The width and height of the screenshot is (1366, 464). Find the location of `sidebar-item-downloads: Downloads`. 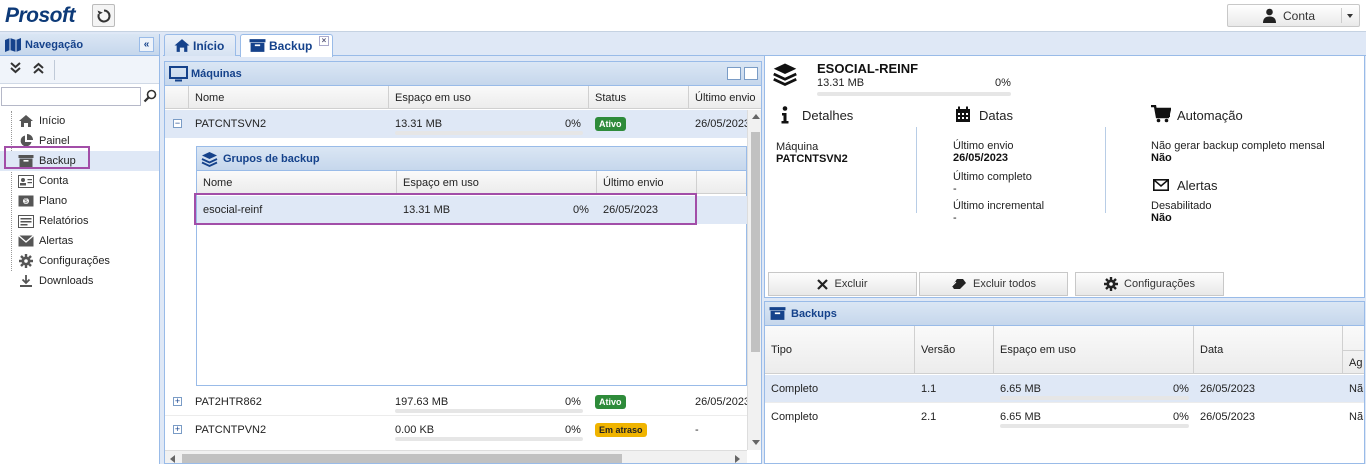

sidebar-item-downloads: Downloads is located at coordinates (79, 281).